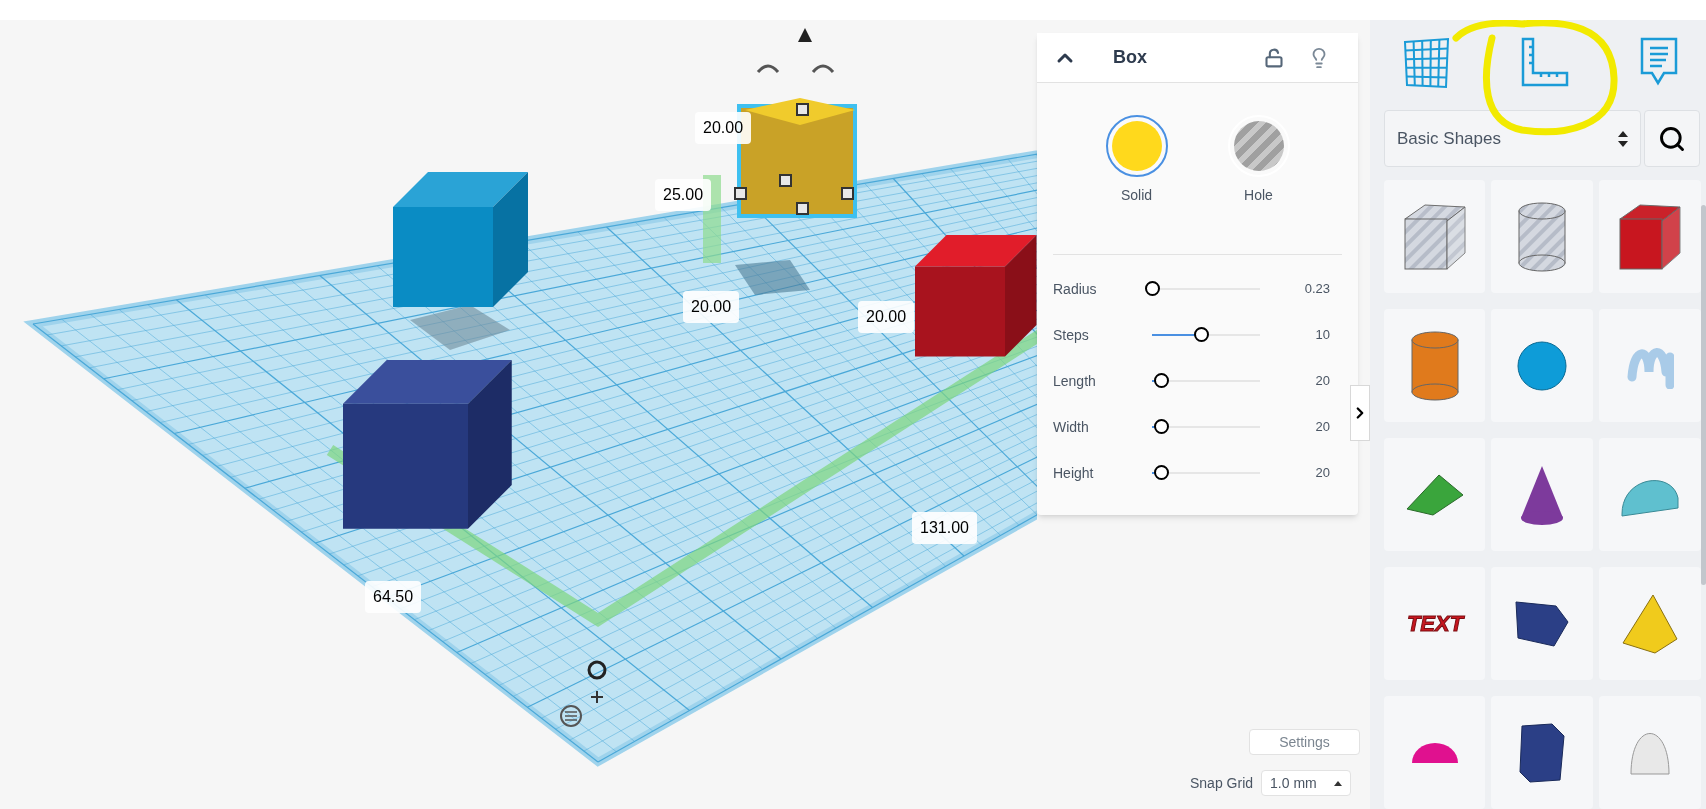  Describe the element at coordinates (1545, 63) in the screenshot. I see `ruler-icon` at that location.